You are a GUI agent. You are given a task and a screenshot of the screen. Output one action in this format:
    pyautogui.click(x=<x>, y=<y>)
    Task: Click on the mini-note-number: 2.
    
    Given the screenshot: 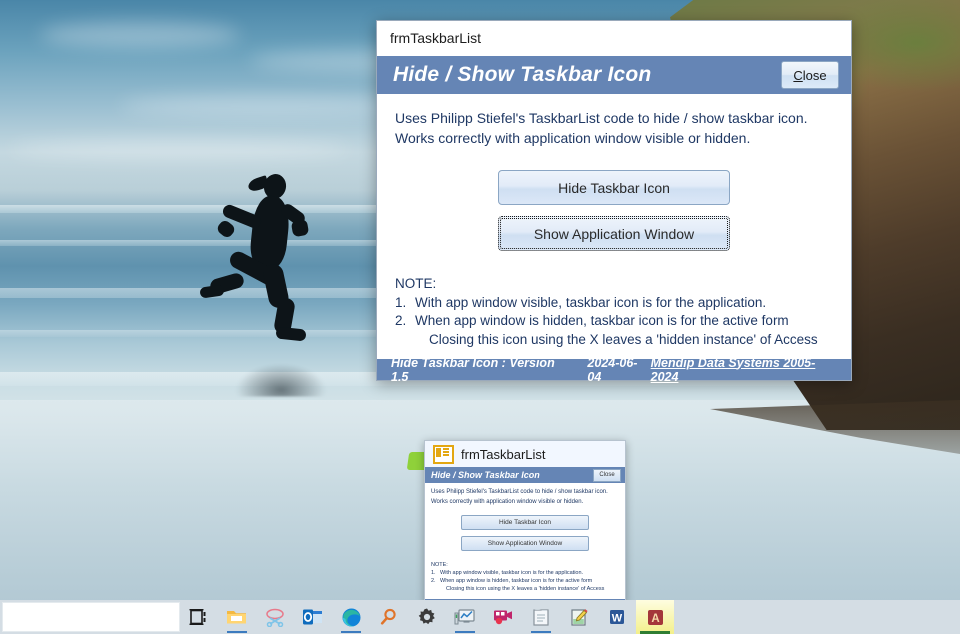 What is the action you would take?
    pyautogui.click(x=433, y=581)
    